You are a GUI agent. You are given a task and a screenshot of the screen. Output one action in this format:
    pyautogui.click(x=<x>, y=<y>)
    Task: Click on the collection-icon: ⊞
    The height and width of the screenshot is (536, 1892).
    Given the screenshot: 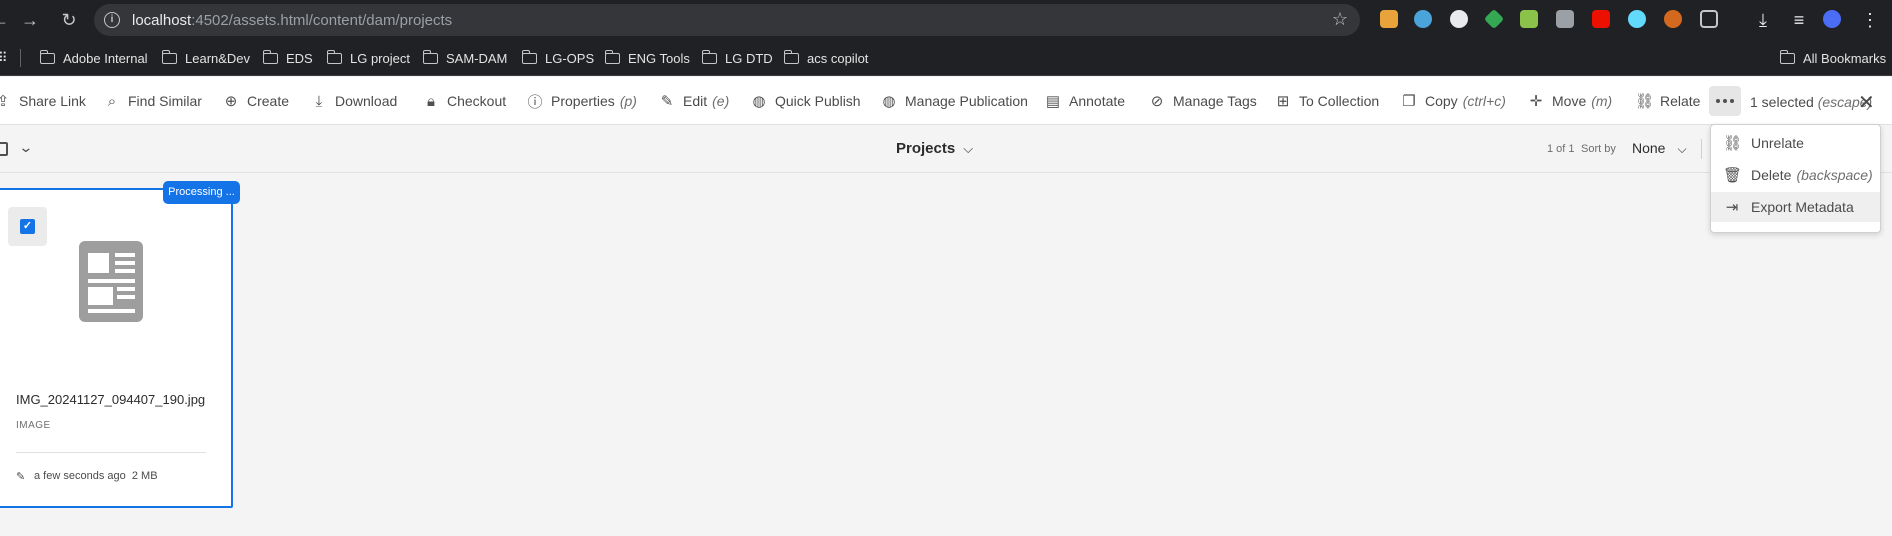 What is the action you would take?
    pyautogui.click(x=1283, y=101)
    